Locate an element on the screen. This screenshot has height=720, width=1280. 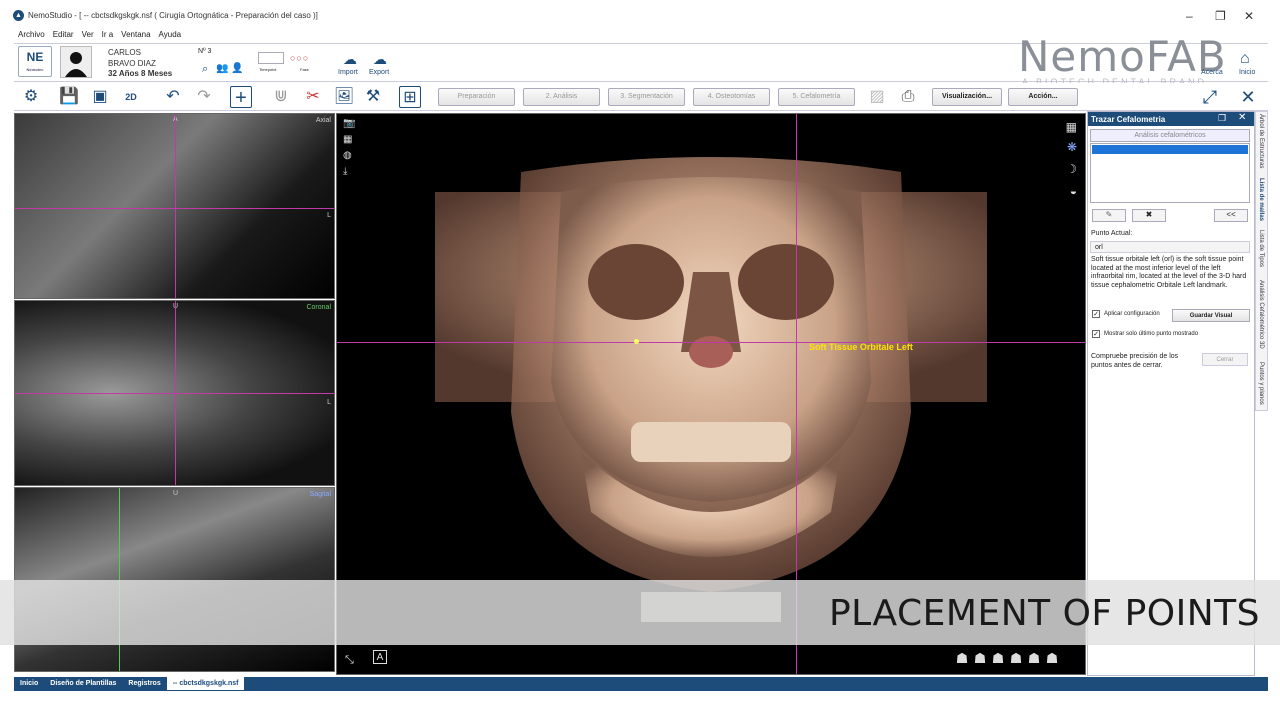
doc-tab-registros: Registros is located at coordinates (144, 683).